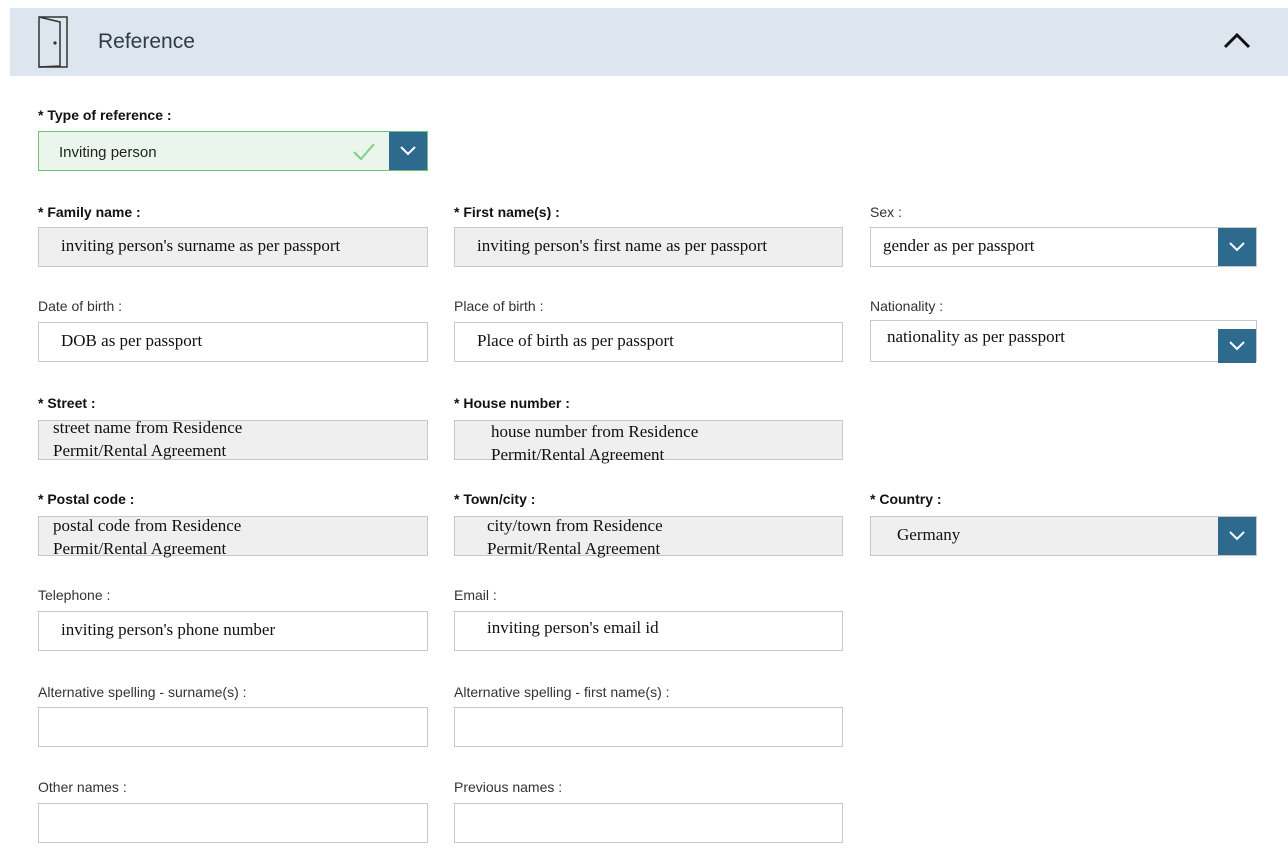 The width and height of the screenshot is (1288, 862). What do you see at coordinates (1063, 247) in the screenshot?
I see `sex-select: gender as per passport` at bounding box center [1063, 247].